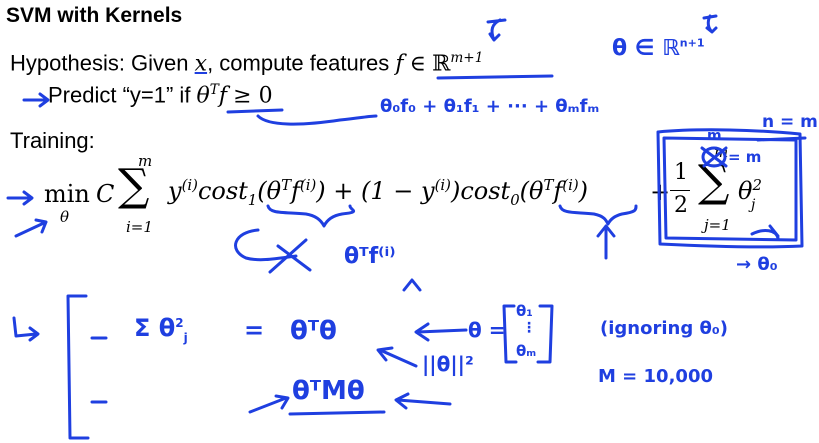 Image resolution: width=819 pixels, height=443 pixels. Describe the element at coordinates (692, 43) in the screenshot. I see `theta-in-r-superscript: n+1` at that location.